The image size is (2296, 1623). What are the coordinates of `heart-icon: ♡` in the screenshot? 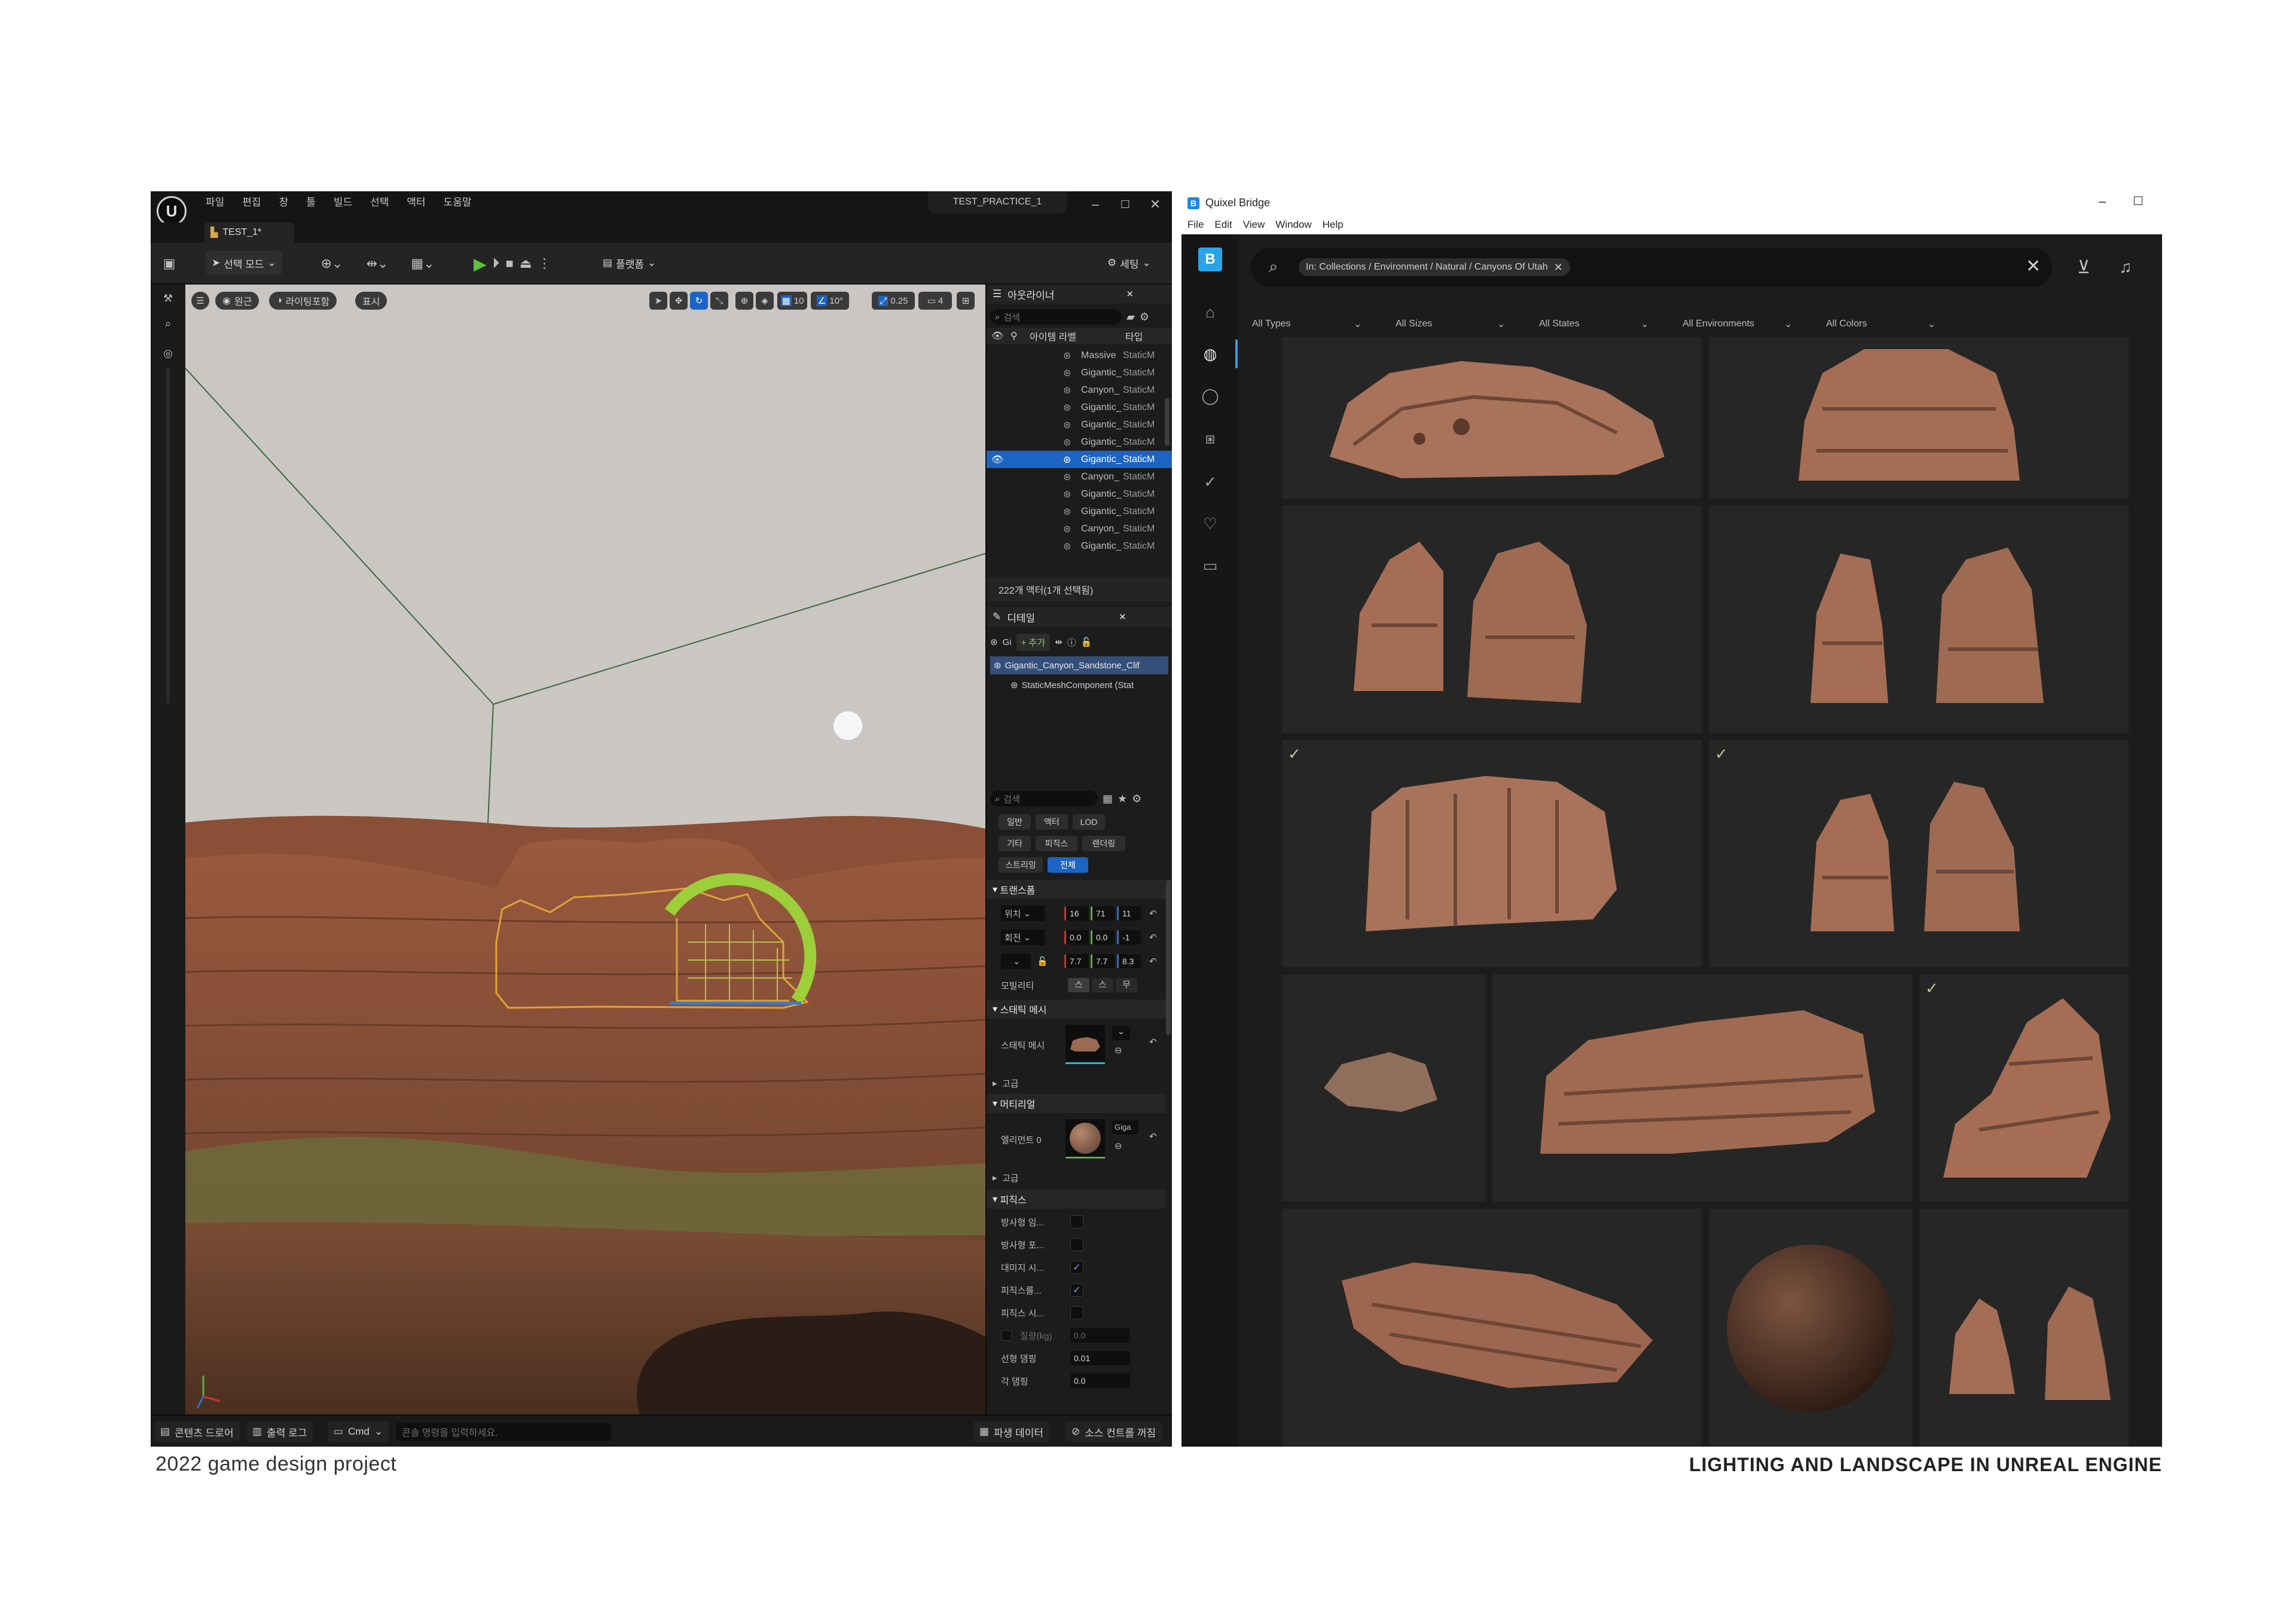 It's located at (1210, 524).